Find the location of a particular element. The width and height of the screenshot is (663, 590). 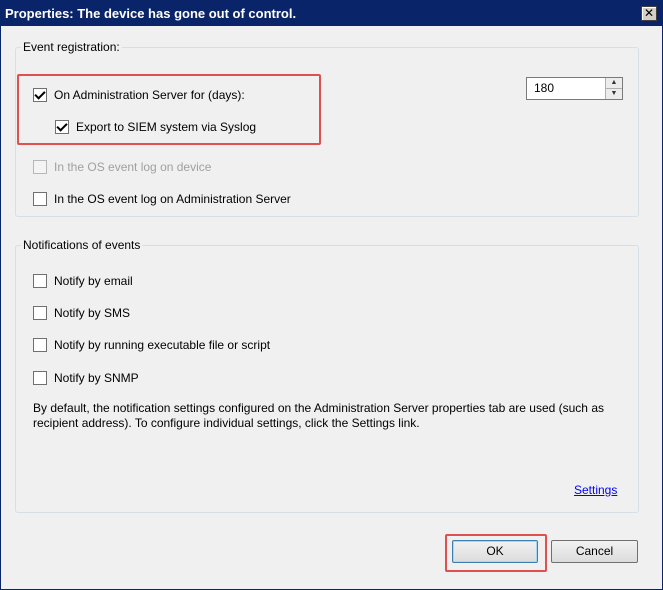

close-icon: ✕ is located at coordinates (649, 13).